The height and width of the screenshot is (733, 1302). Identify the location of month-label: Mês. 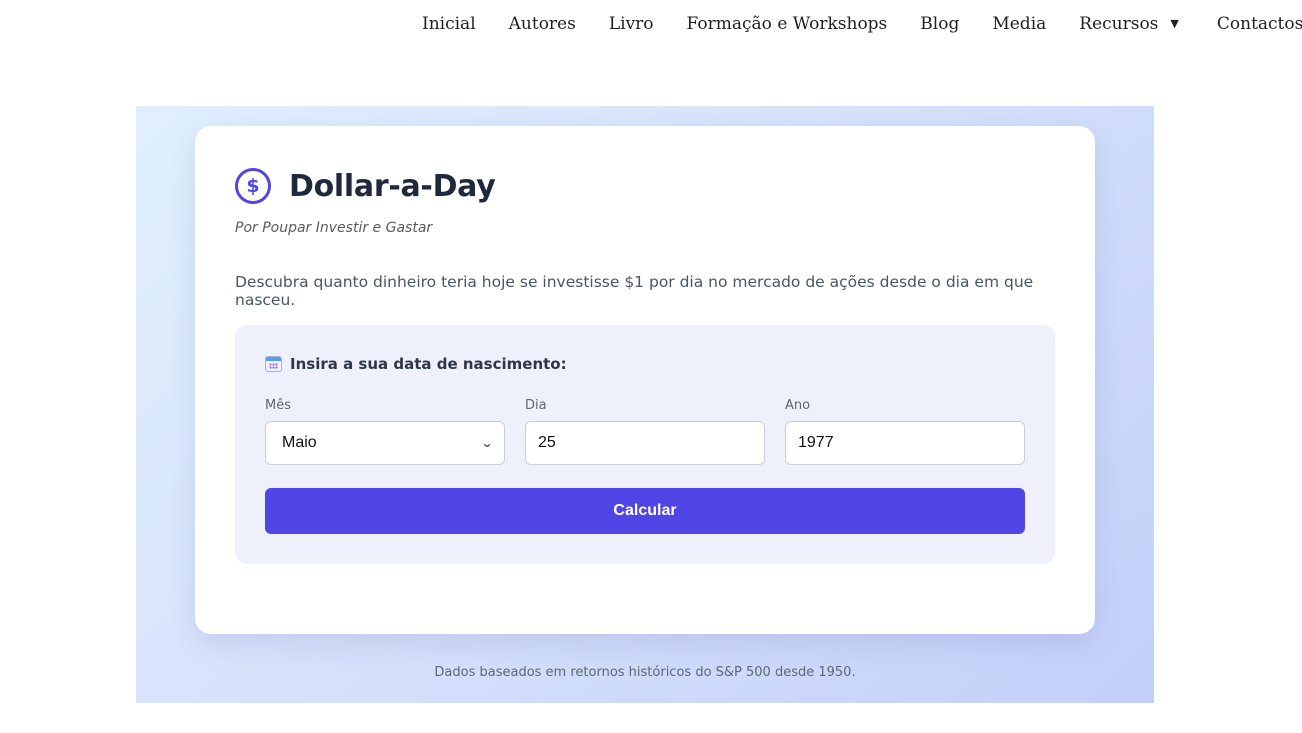
(278, 405).